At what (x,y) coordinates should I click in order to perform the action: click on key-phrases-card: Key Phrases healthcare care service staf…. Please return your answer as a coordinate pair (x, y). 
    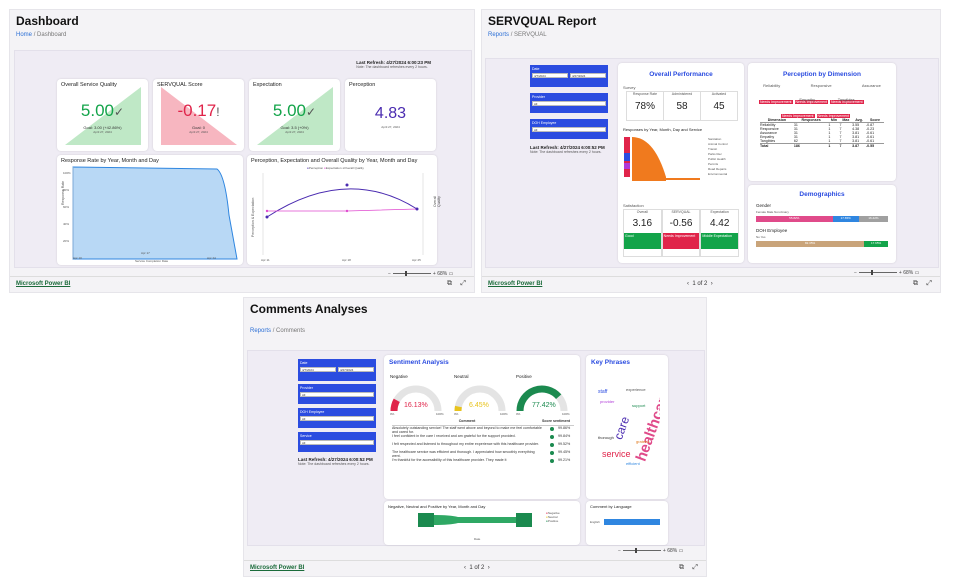
    Looking at the image, I should click on (627, 427).